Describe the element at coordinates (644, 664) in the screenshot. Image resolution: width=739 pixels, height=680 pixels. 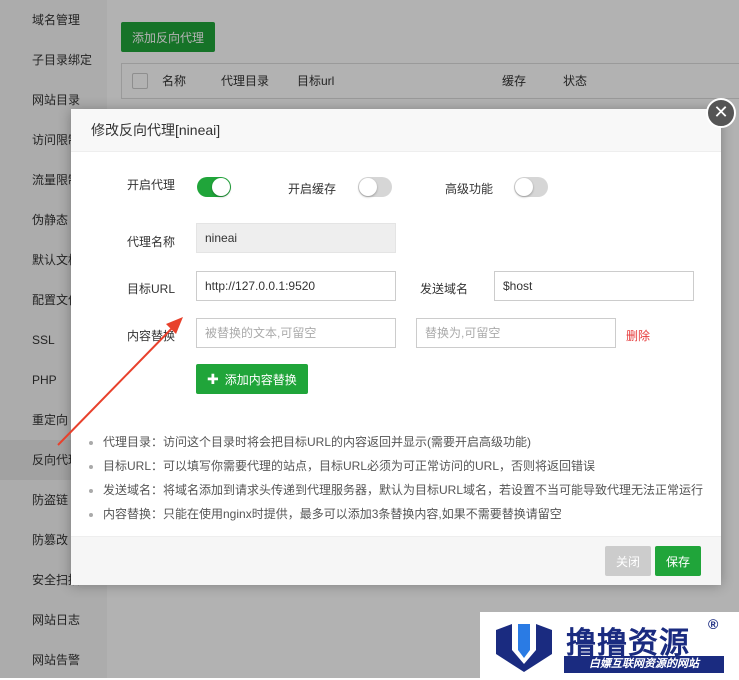
I see `watermark-subtitle: 白嫖互联网资源的网站` at that location.